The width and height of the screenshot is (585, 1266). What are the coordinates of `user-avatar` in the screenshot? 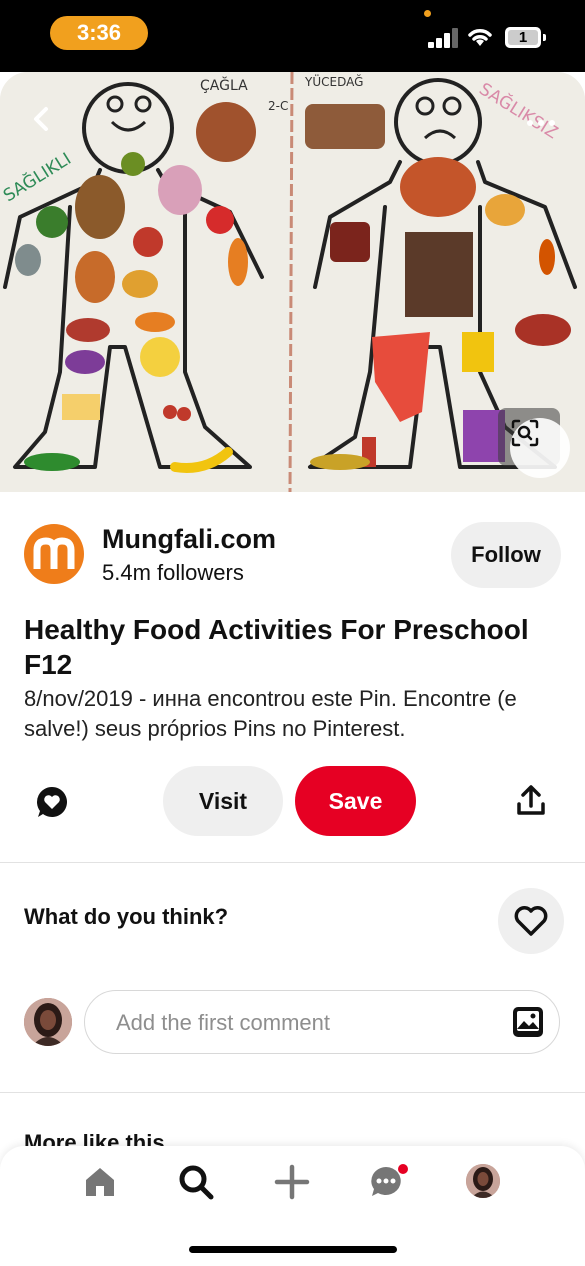 It's located at (48, 1022).